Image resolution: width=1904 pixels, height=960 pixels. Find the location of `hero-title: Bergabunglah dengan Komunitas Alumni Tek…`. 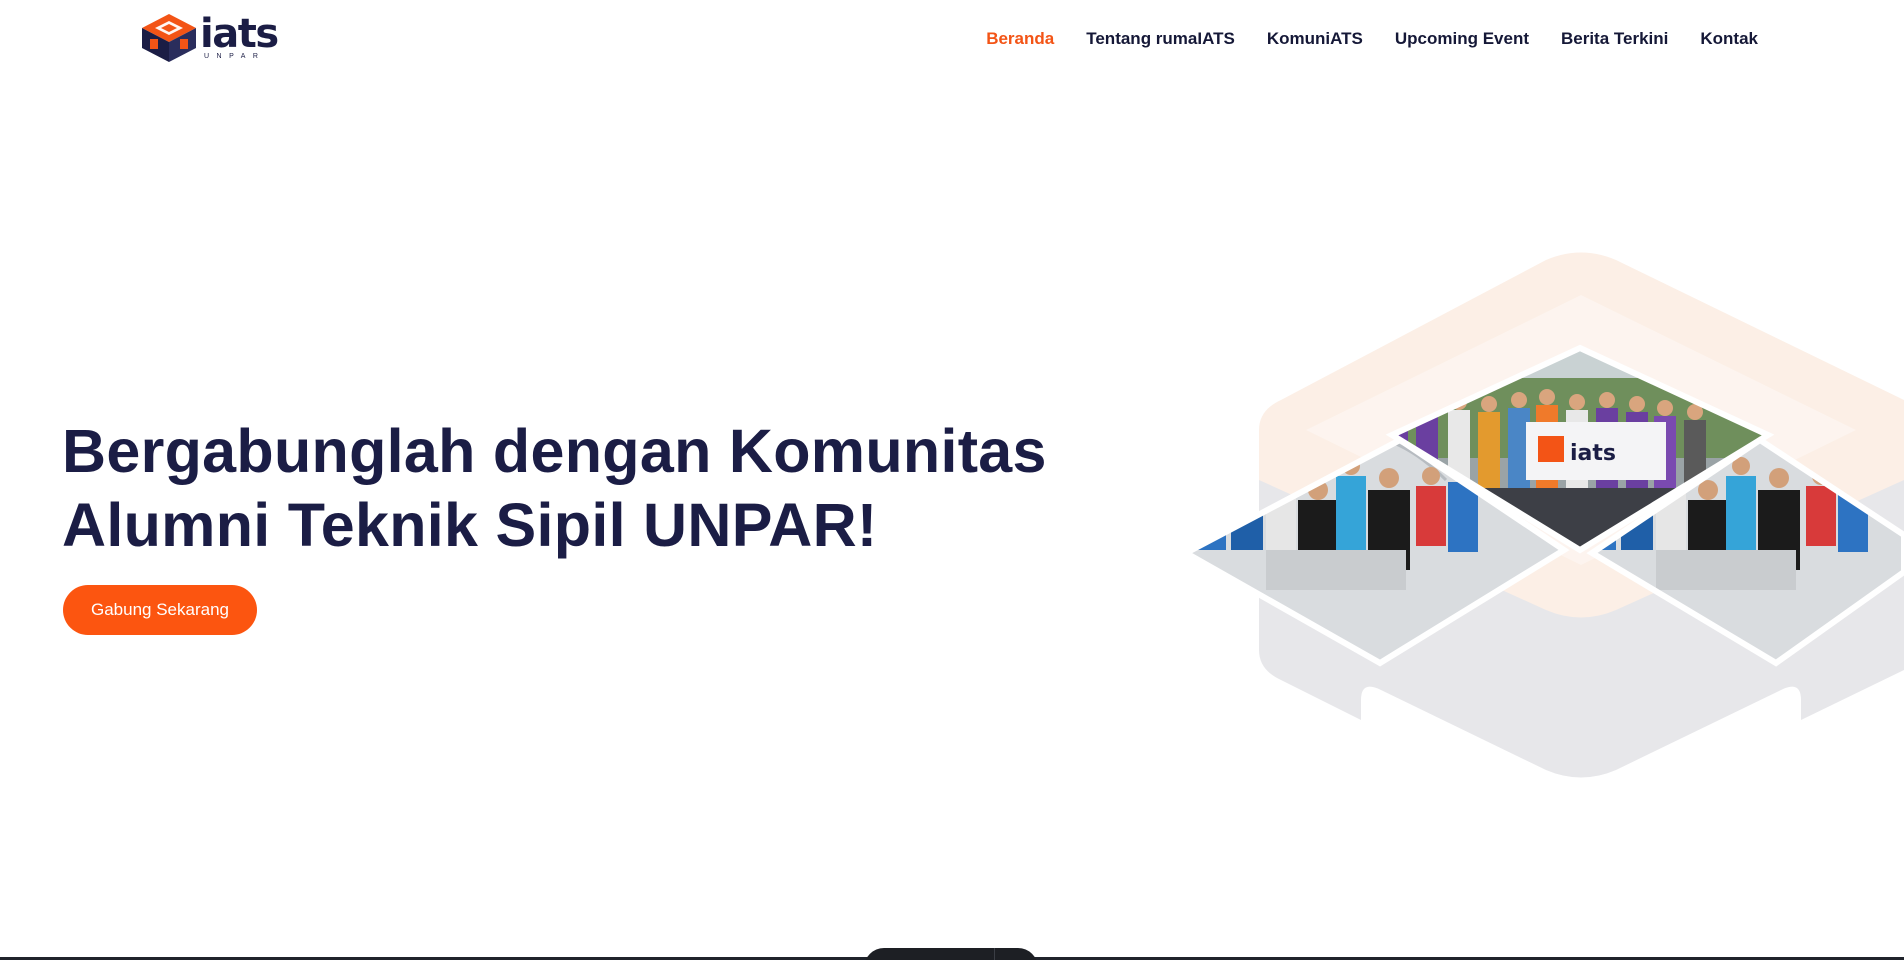

hero-title: Bergabunglah dengan Komunitas Alumni Tek… is located at coordinates (554, 488).